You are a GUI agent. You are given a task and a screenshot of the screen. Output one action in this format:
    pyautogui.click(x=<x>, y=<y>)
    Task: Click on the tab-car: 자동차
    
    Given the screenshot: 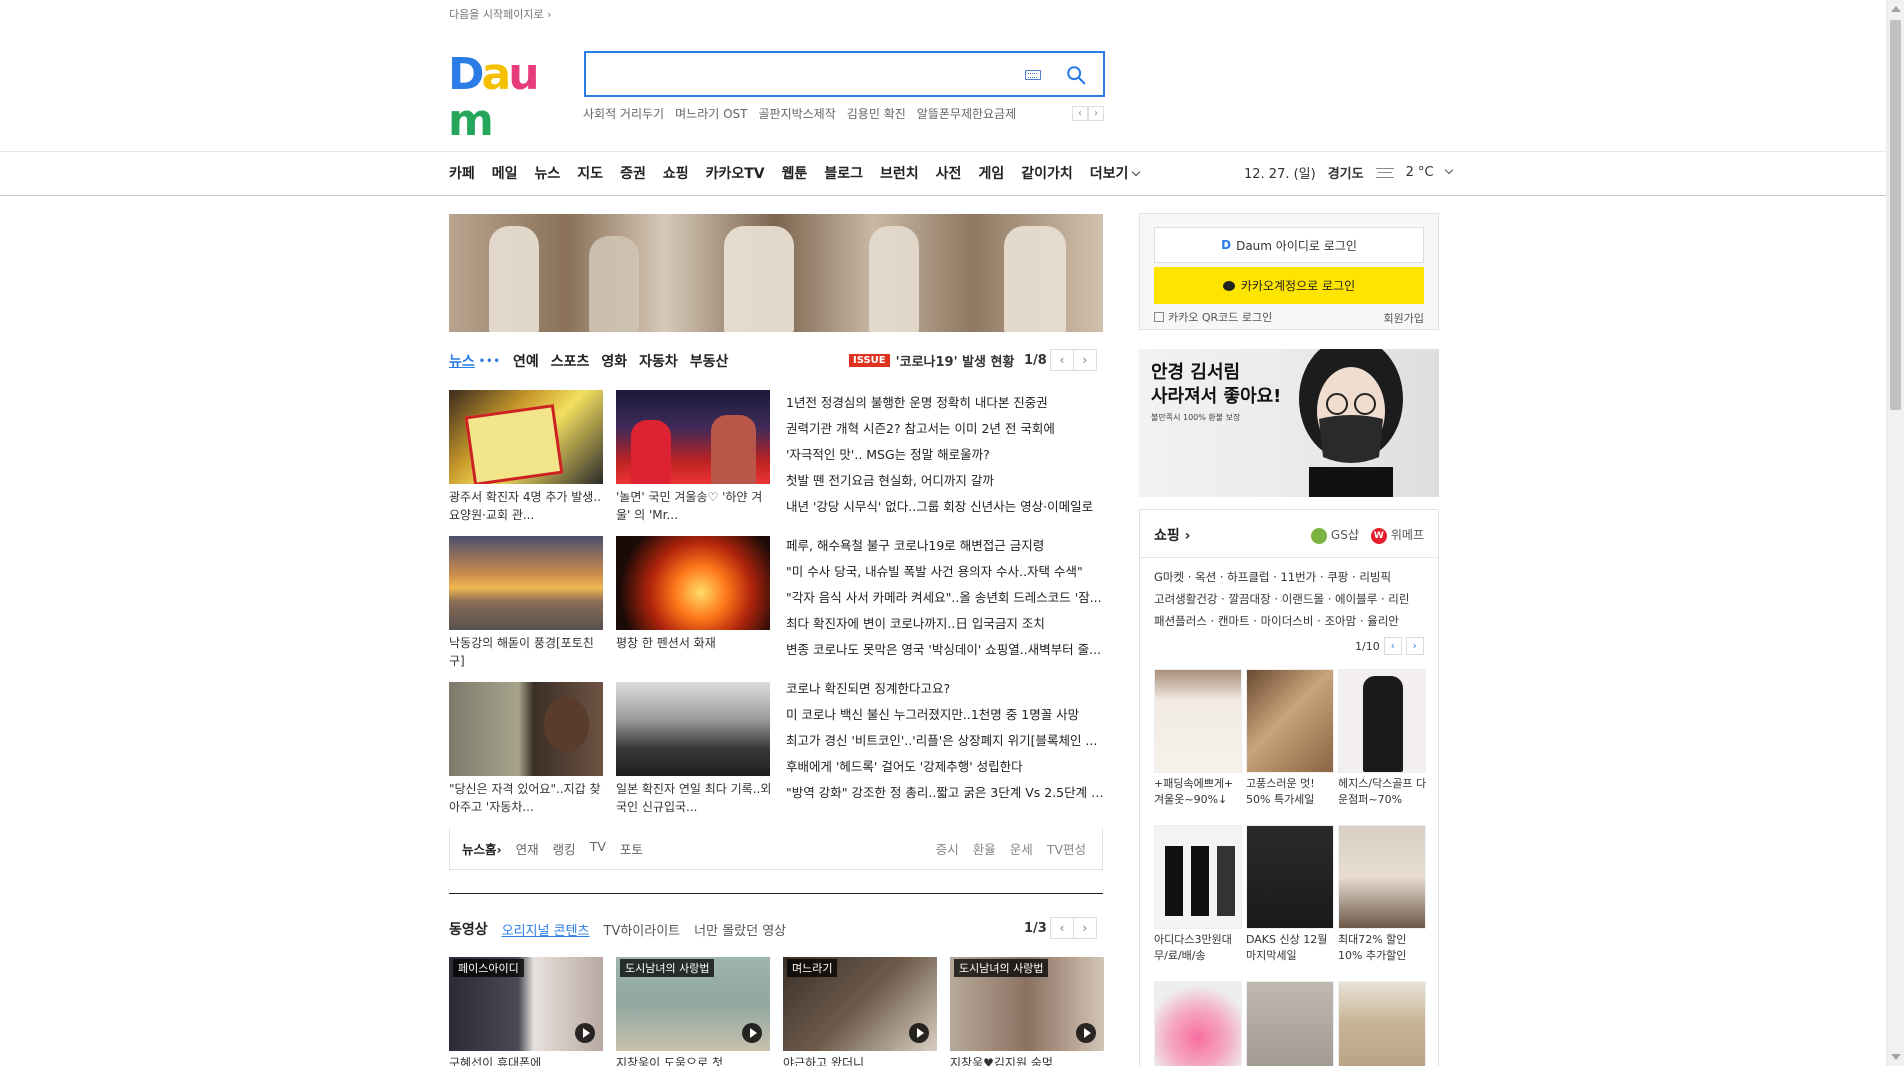 What is the action you would take?
    pyautogui.click(x=658, y=361)
    